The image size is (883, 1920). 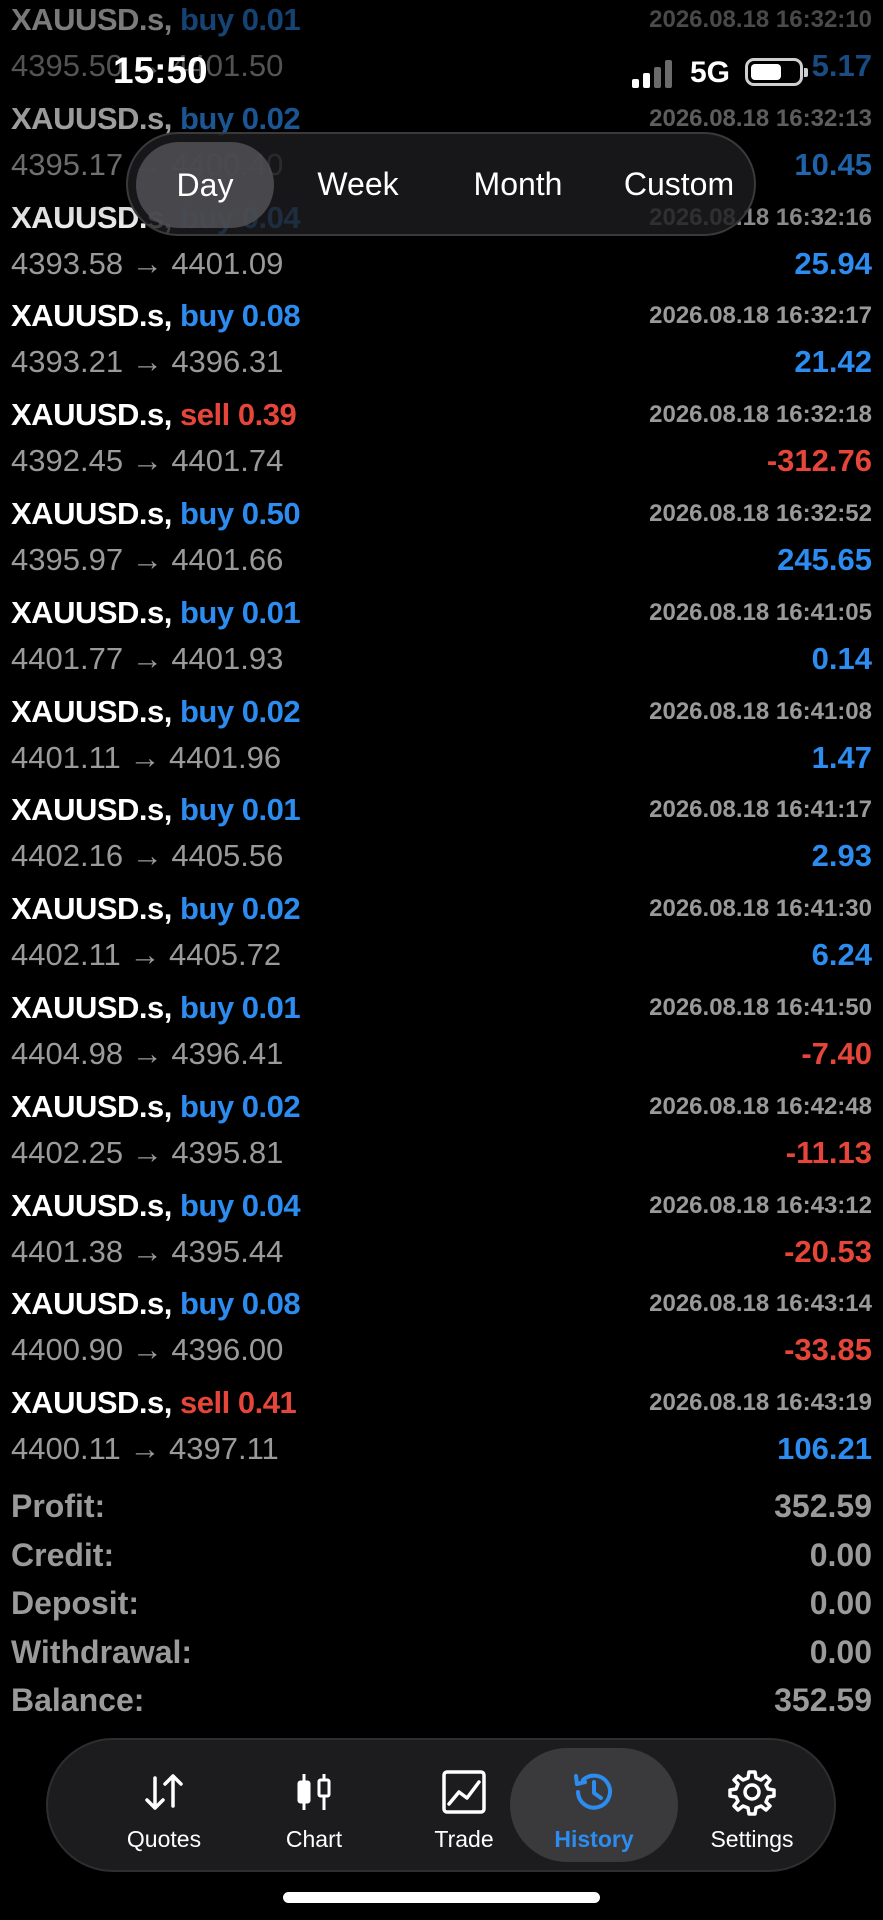 I want to click on trade-volume: 0.39, so click(x=267, y=415).